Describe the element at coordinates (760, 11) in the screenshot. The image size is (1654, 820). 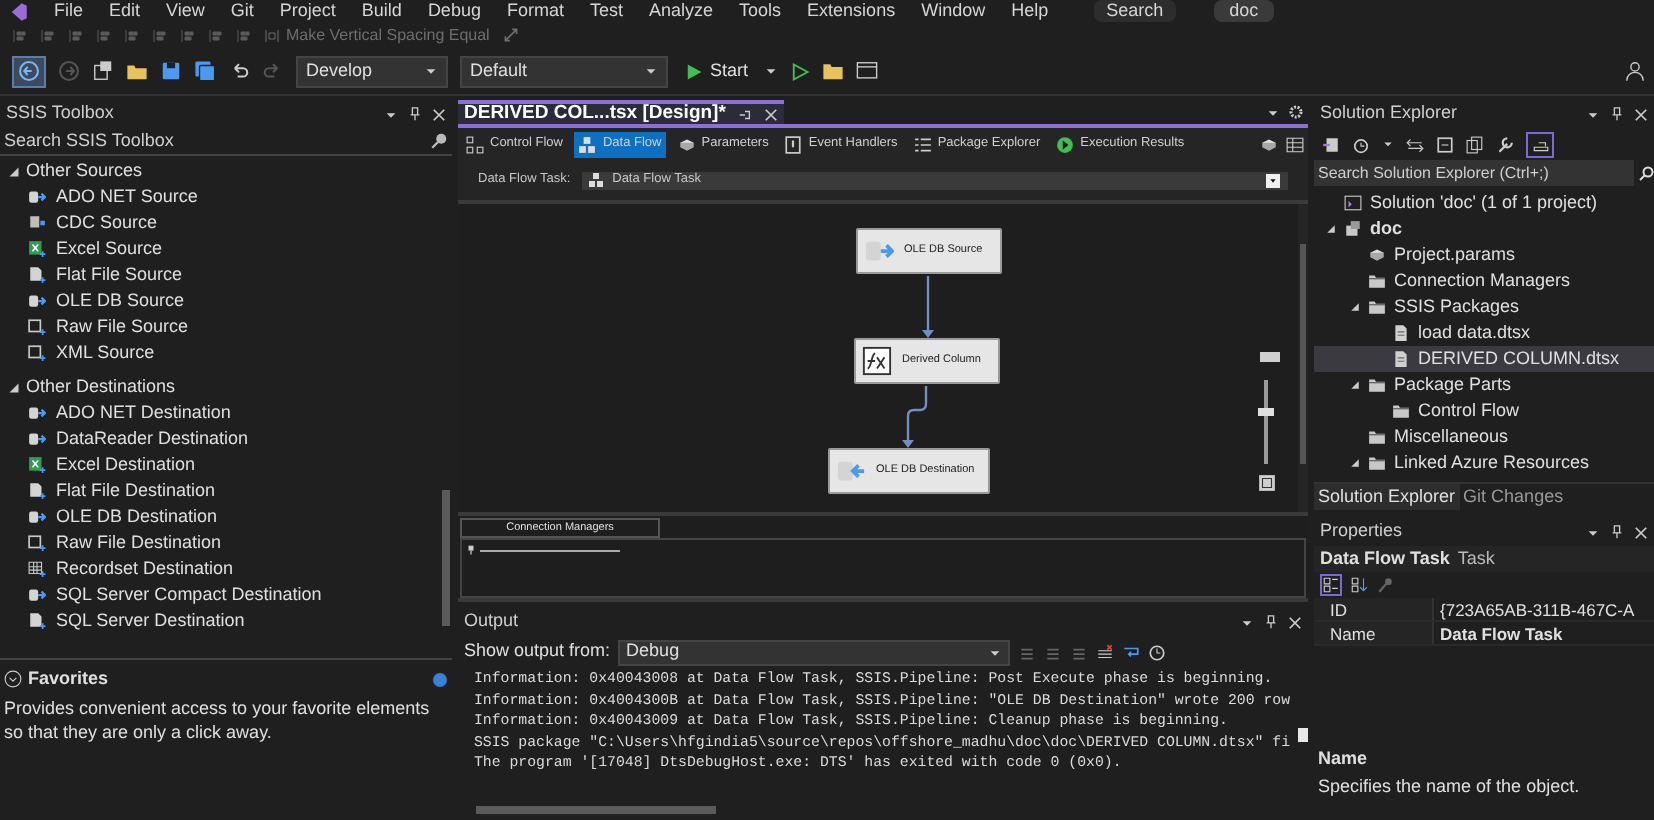
I see `menu-item: Tools` at that location.